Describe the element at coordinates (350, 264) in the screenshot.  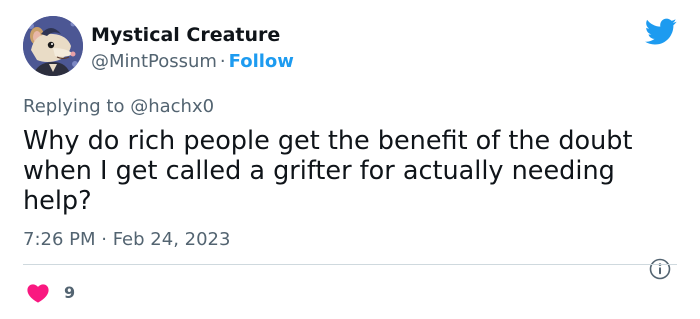
I see `divider` at that location.